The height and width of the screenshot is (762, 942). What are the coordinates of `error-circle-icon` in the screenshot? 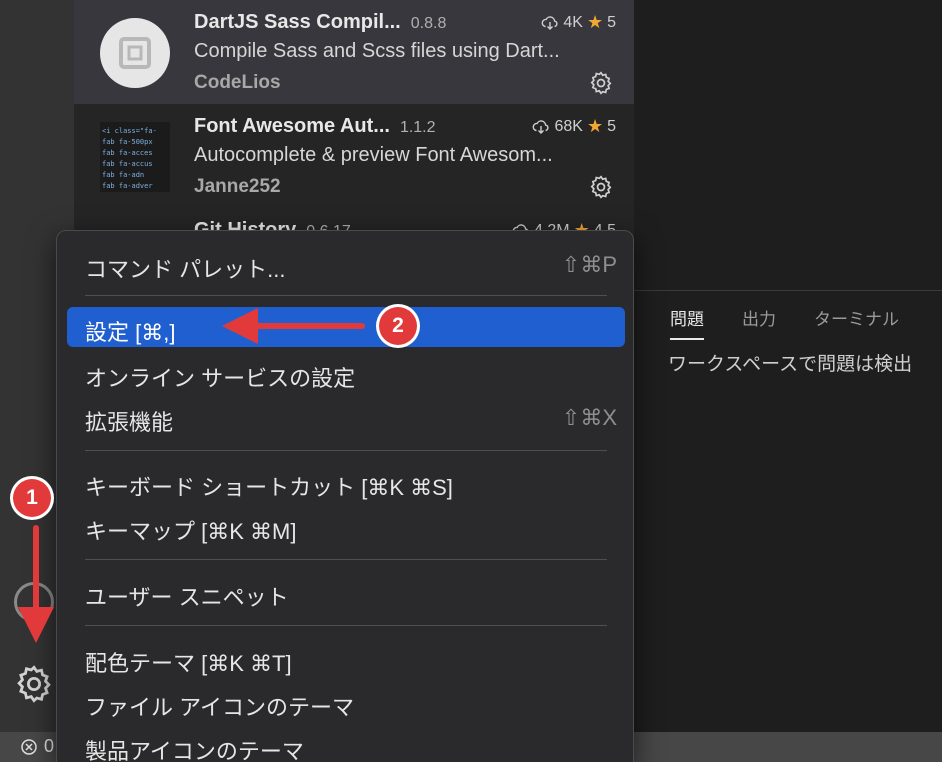 It's located at (29, 746).